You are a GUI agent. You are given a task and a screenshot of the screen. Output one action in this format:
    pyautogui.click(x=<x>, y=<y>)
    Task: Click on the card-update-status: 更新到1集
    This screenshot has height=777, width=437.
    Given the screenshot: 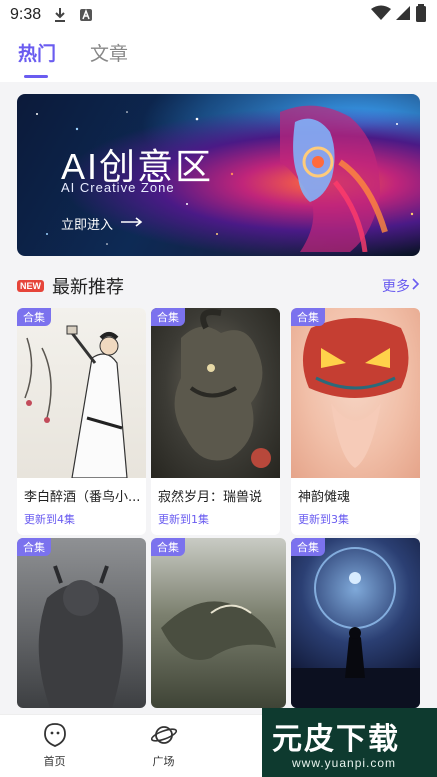 What is the action you would take?
    pyautogui.click(x=183, y=519)
    